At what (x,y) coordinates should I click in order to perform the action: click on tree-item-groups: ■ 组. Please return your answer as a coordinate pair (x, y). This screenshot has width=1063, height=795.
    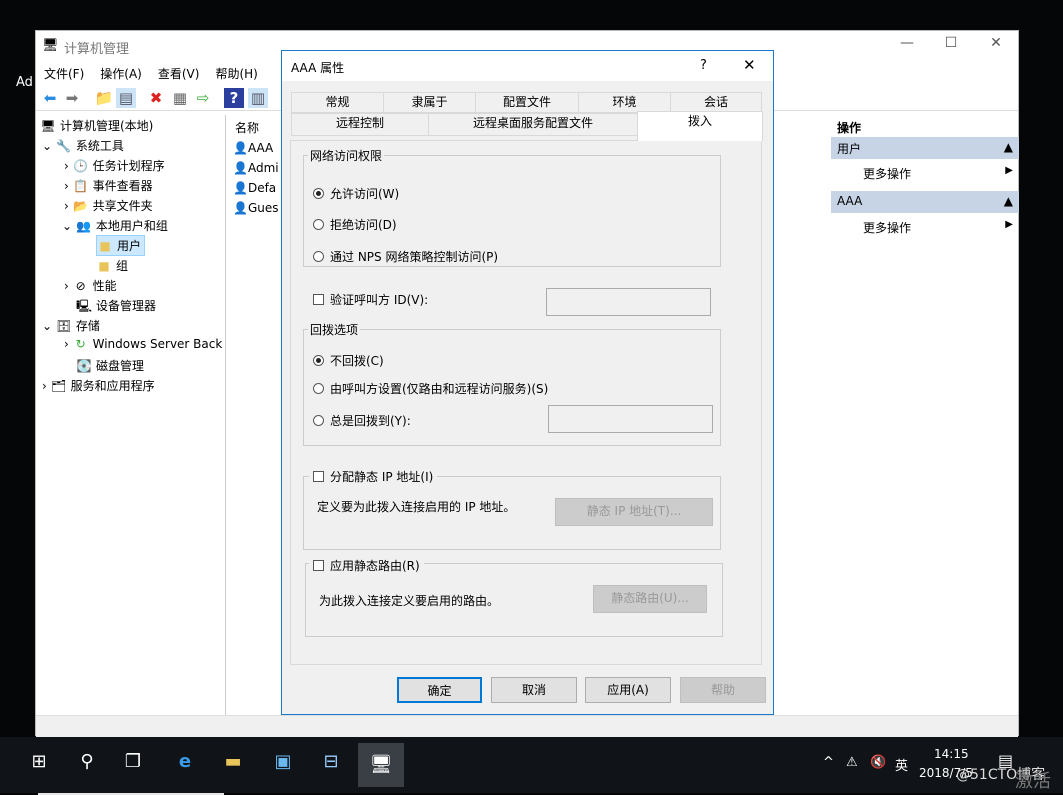
    Looking at the image, I should click on (112, 265).